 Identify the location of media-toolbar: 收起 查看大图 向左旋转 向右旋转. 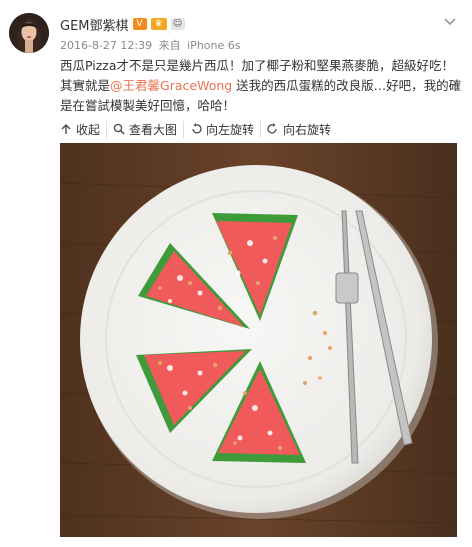
(198, 129).